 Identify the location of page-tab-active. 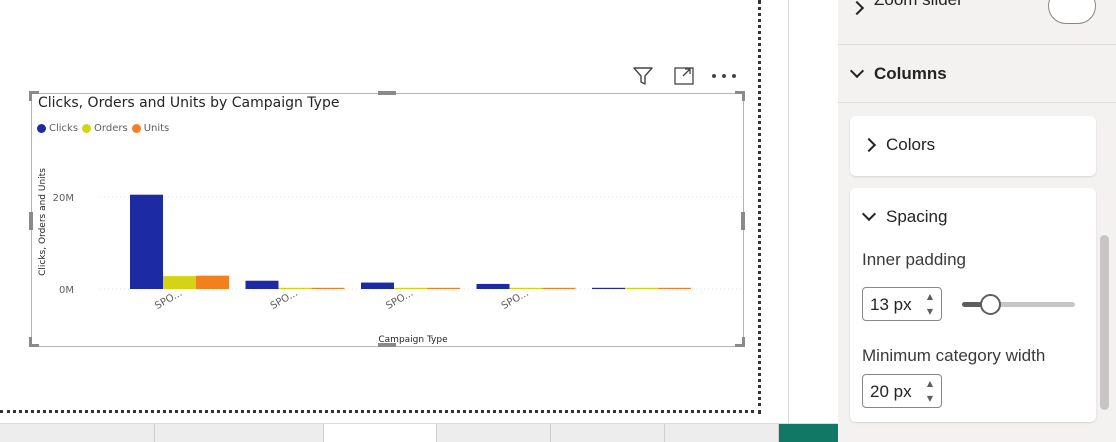
(380, 433).